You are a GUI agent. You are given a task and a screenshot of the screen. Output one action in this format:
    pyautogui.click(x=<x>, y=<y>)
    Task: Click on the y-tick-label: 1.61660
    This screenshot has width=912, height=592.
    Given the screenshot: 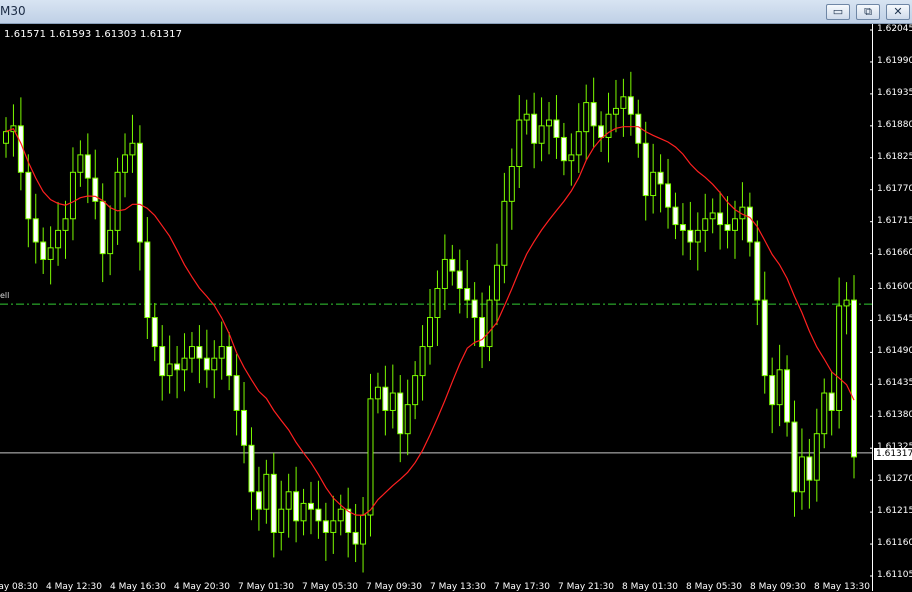 What is the action you would take?
    pyautogui.click(x=894, y=252)
    